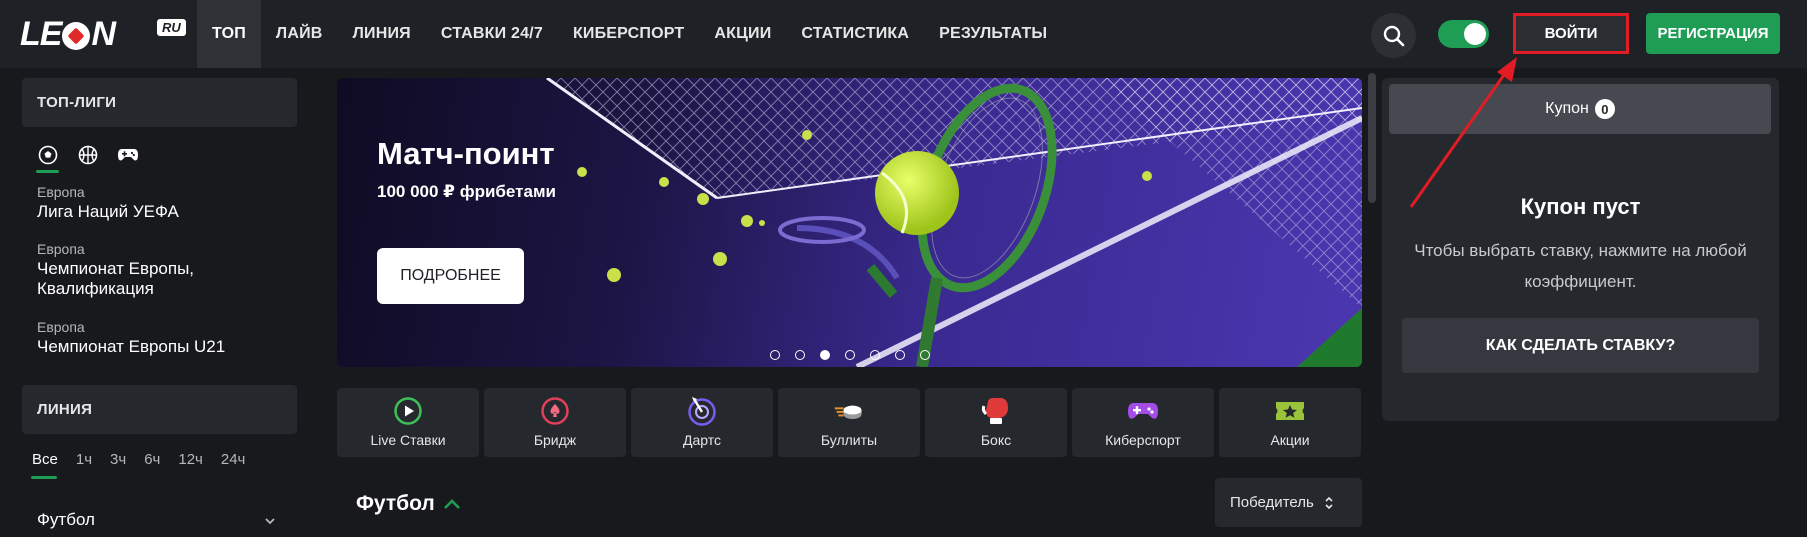 The height and width of the screenshot is (537, 1807). Describe the element at coordinates (996, 411) in the screenshot. I see `boxing-glove-icon` at that location.